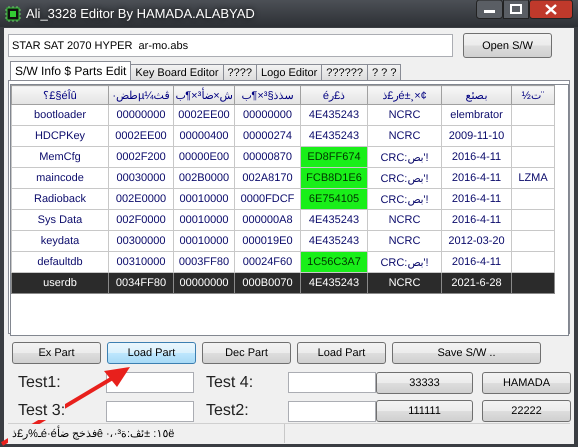 The image size is (578, 447). What do you see at coordinates (204, 157) in the screenshot?
I see `table-cell: 00000E00` at bounding box center [204, 157].